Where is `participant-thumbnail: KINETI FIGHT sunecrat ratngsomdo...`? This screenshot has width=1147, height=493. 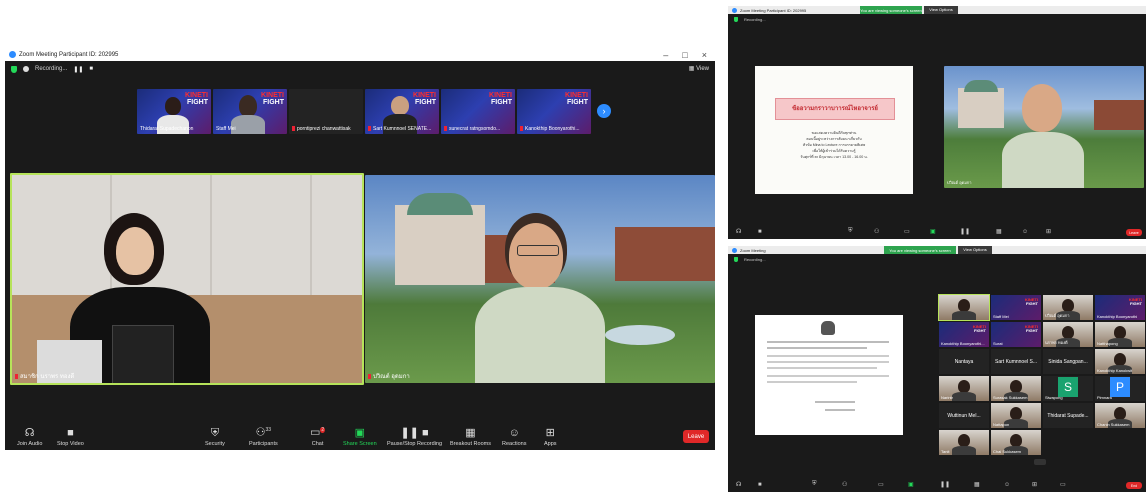
participant-thumbnail: KINETI FIGHT sunecrat ratngsomdo... is located at coordinates (478, 111).